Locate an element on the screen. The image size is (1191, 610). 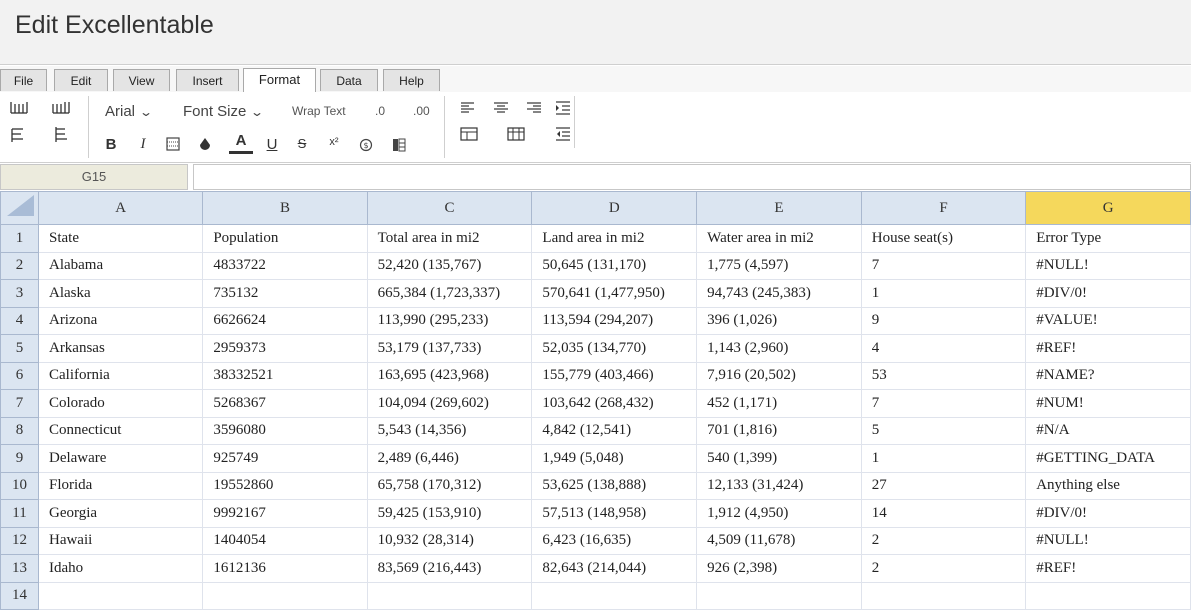
grid-cell: 9 is located at coordinates (943, 320).